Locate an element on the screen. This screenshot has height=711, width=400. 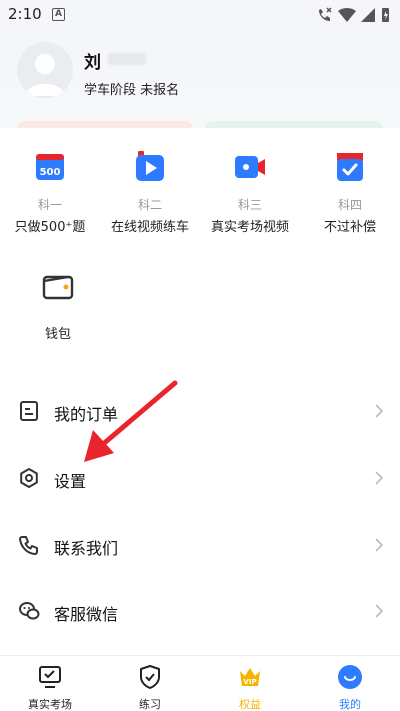
vip-badge-text: VIP is located at coordinates (249, 682).